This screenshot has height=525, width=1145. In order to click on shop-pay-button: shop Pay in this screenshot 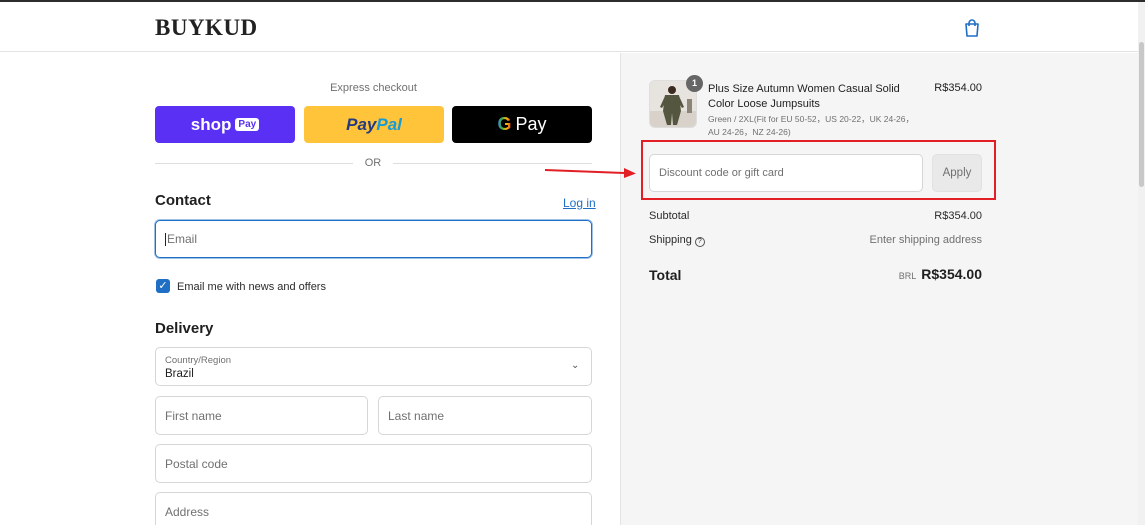, I will do `click(225, 124)`.